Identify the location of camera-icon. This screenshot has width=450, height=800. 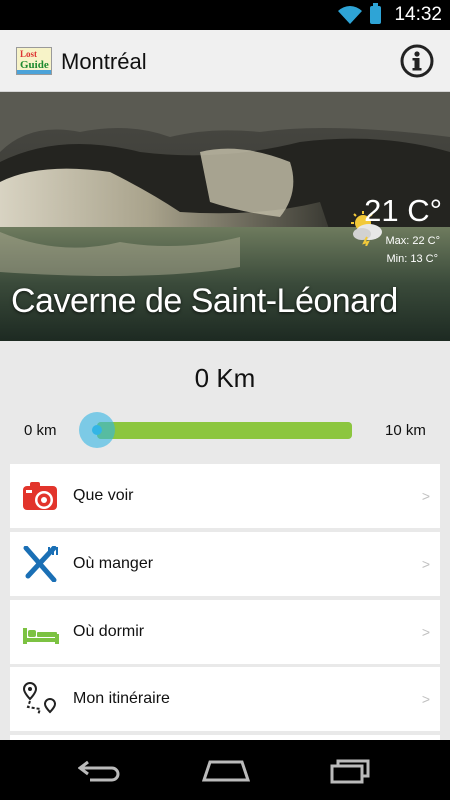
(40, 496).